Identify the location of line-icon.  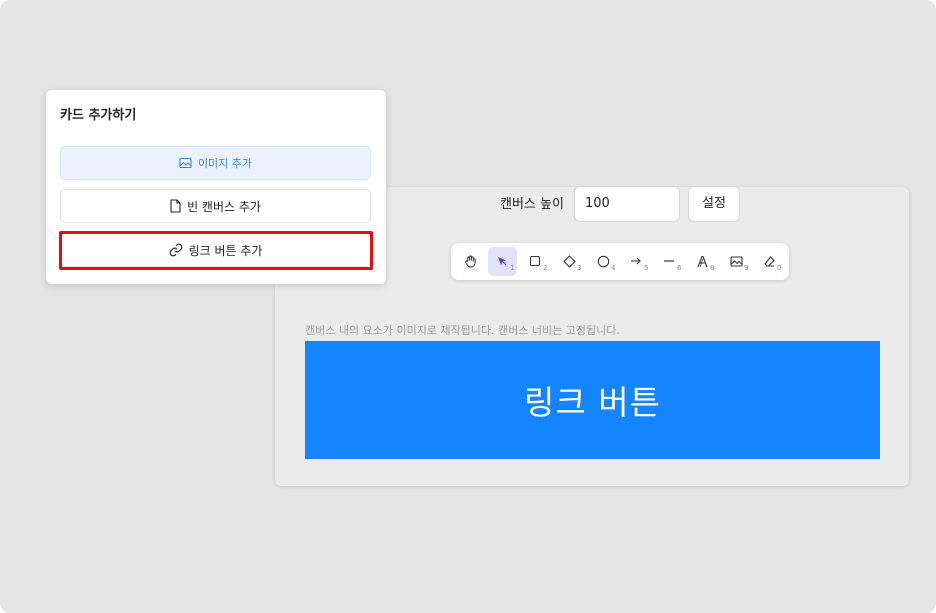
(669, 261).